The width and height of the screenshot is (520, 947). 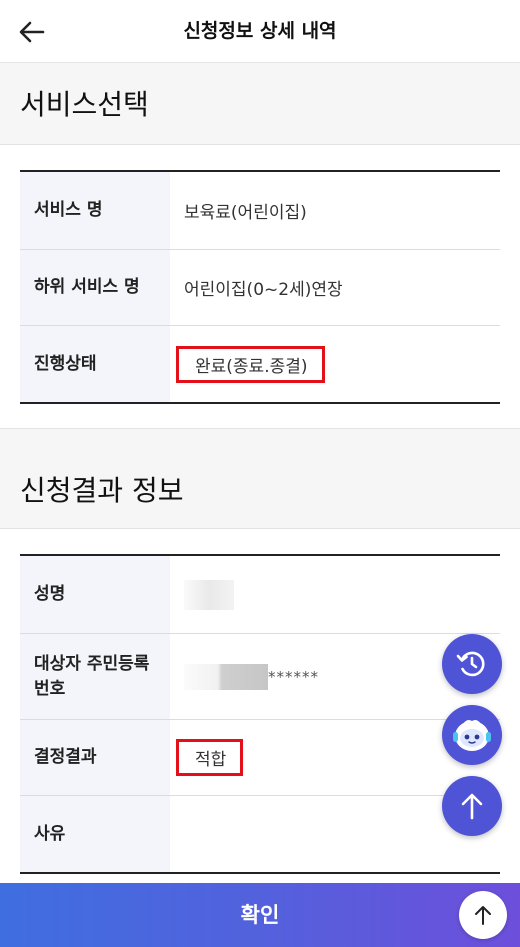 What do you see at coordinates (95, 364) in the screenshot?
I see `row-label: 진행상태` at bounding box center [95, 364].